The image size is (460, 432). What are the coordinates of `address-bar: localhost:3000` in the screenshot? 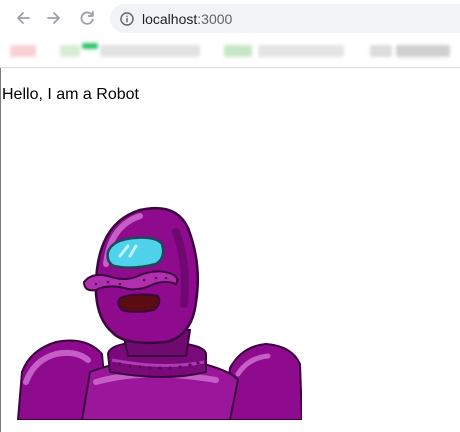 It's located at (285, 18).